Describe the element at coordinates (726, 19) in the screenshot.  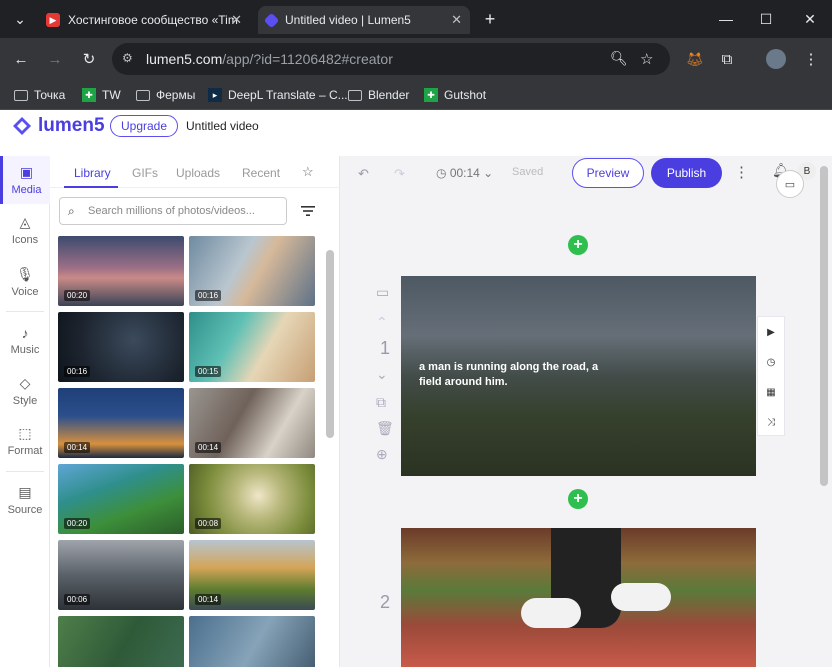
I see `minimize-icon: —` at that location.